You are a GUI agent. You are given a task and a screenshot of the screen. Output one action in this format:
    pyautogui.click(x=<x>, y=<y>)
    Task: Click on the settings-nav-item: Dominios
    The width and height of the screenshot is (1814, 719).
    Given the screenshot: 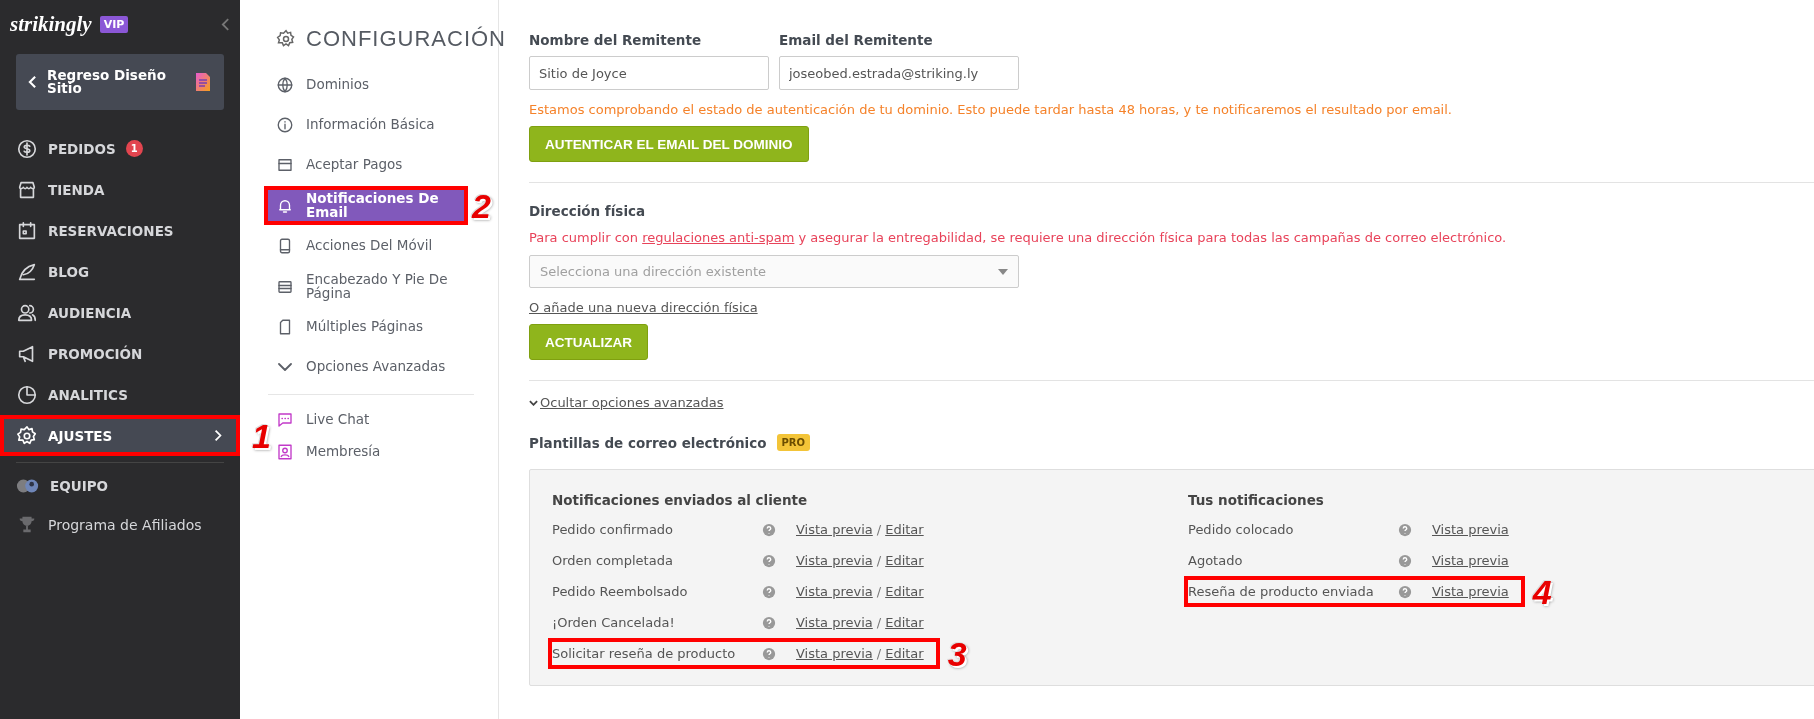 What is the action you would take?
    pyautogui.click(x=366, y=85)
    